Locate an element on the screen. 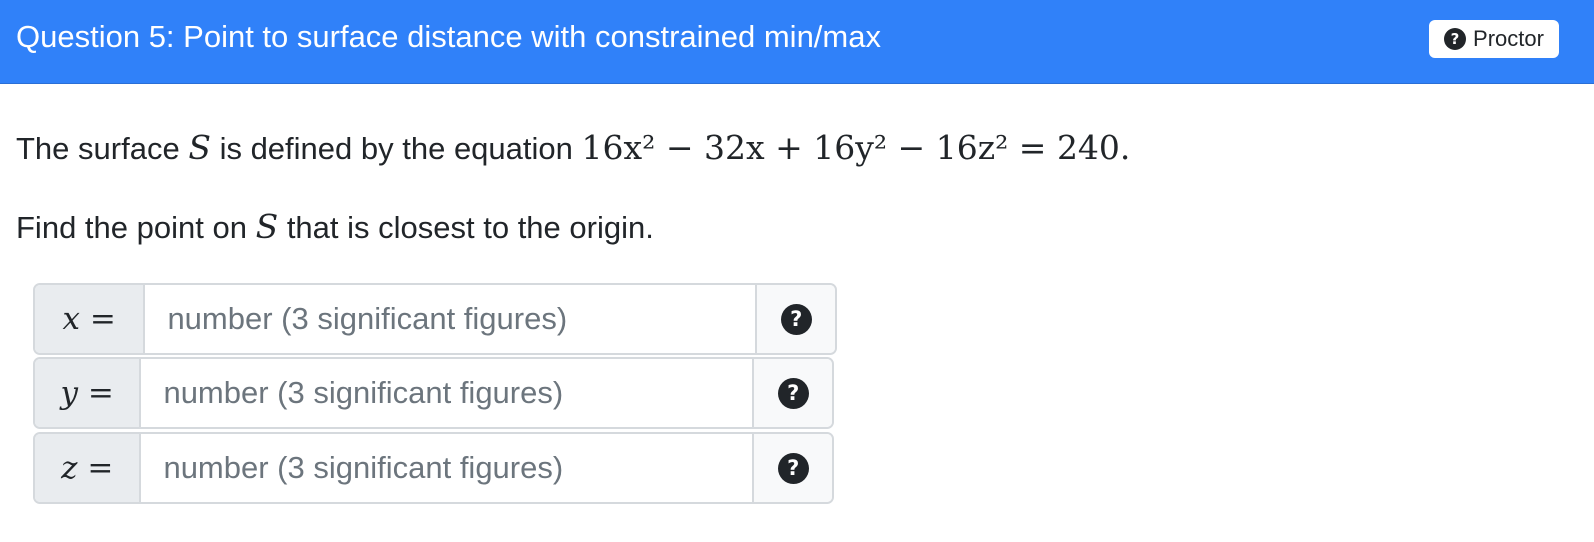 This screenshot has height=542, width=1594. answer-row-y: y = ? is located at coordinates (433, 393).